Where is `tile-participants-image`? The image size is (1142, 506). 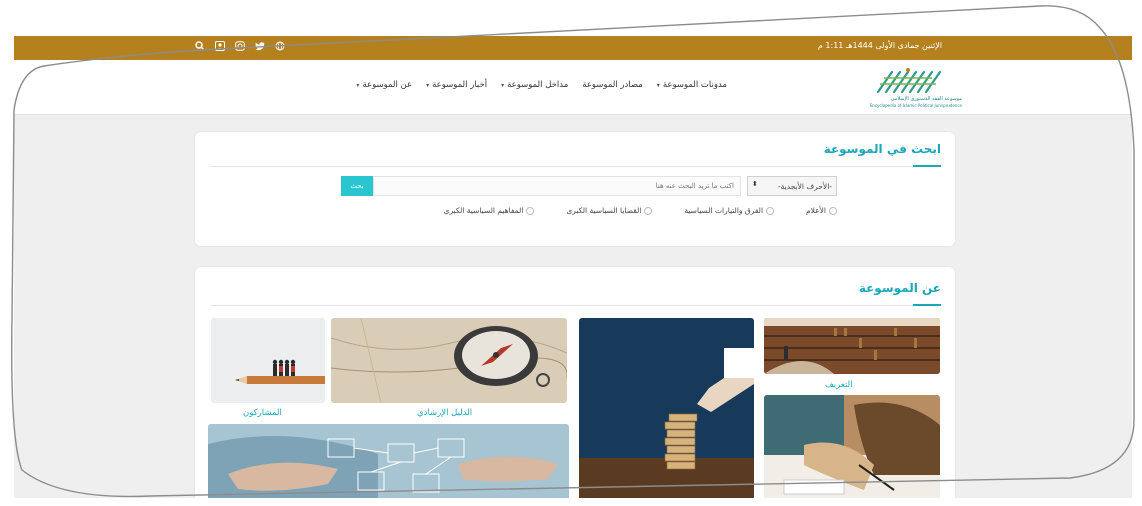 tile-participants-image is located at coordinates (268, 360).